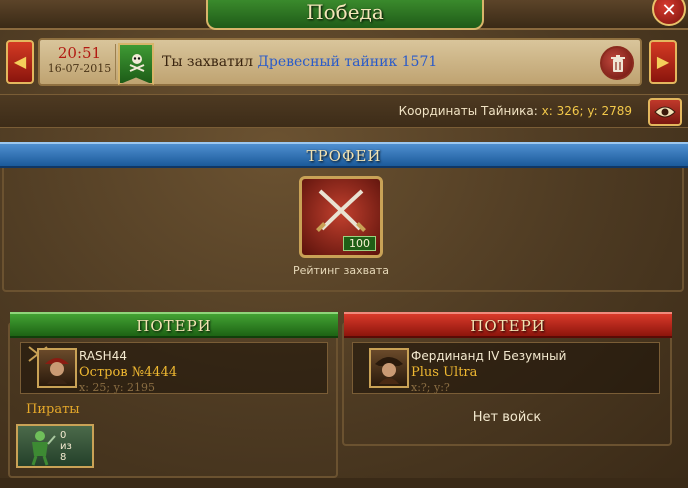 The height and width of the screenshot is (488, 688). What do you see at coordinates (508, 325) in the screenshot?
I see `defender-losses-header: ПОТЕРИ` at bounding box center [508, 325].